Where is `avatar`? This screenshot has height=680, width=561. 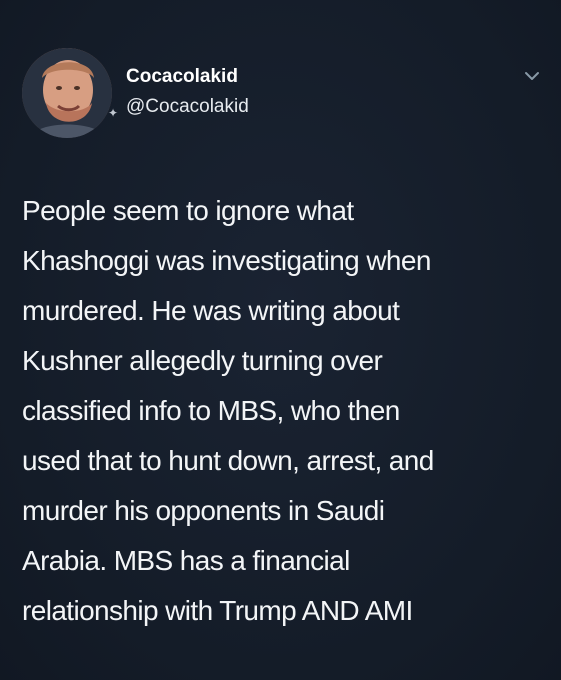
avatar is located at coordinates (67, 93).